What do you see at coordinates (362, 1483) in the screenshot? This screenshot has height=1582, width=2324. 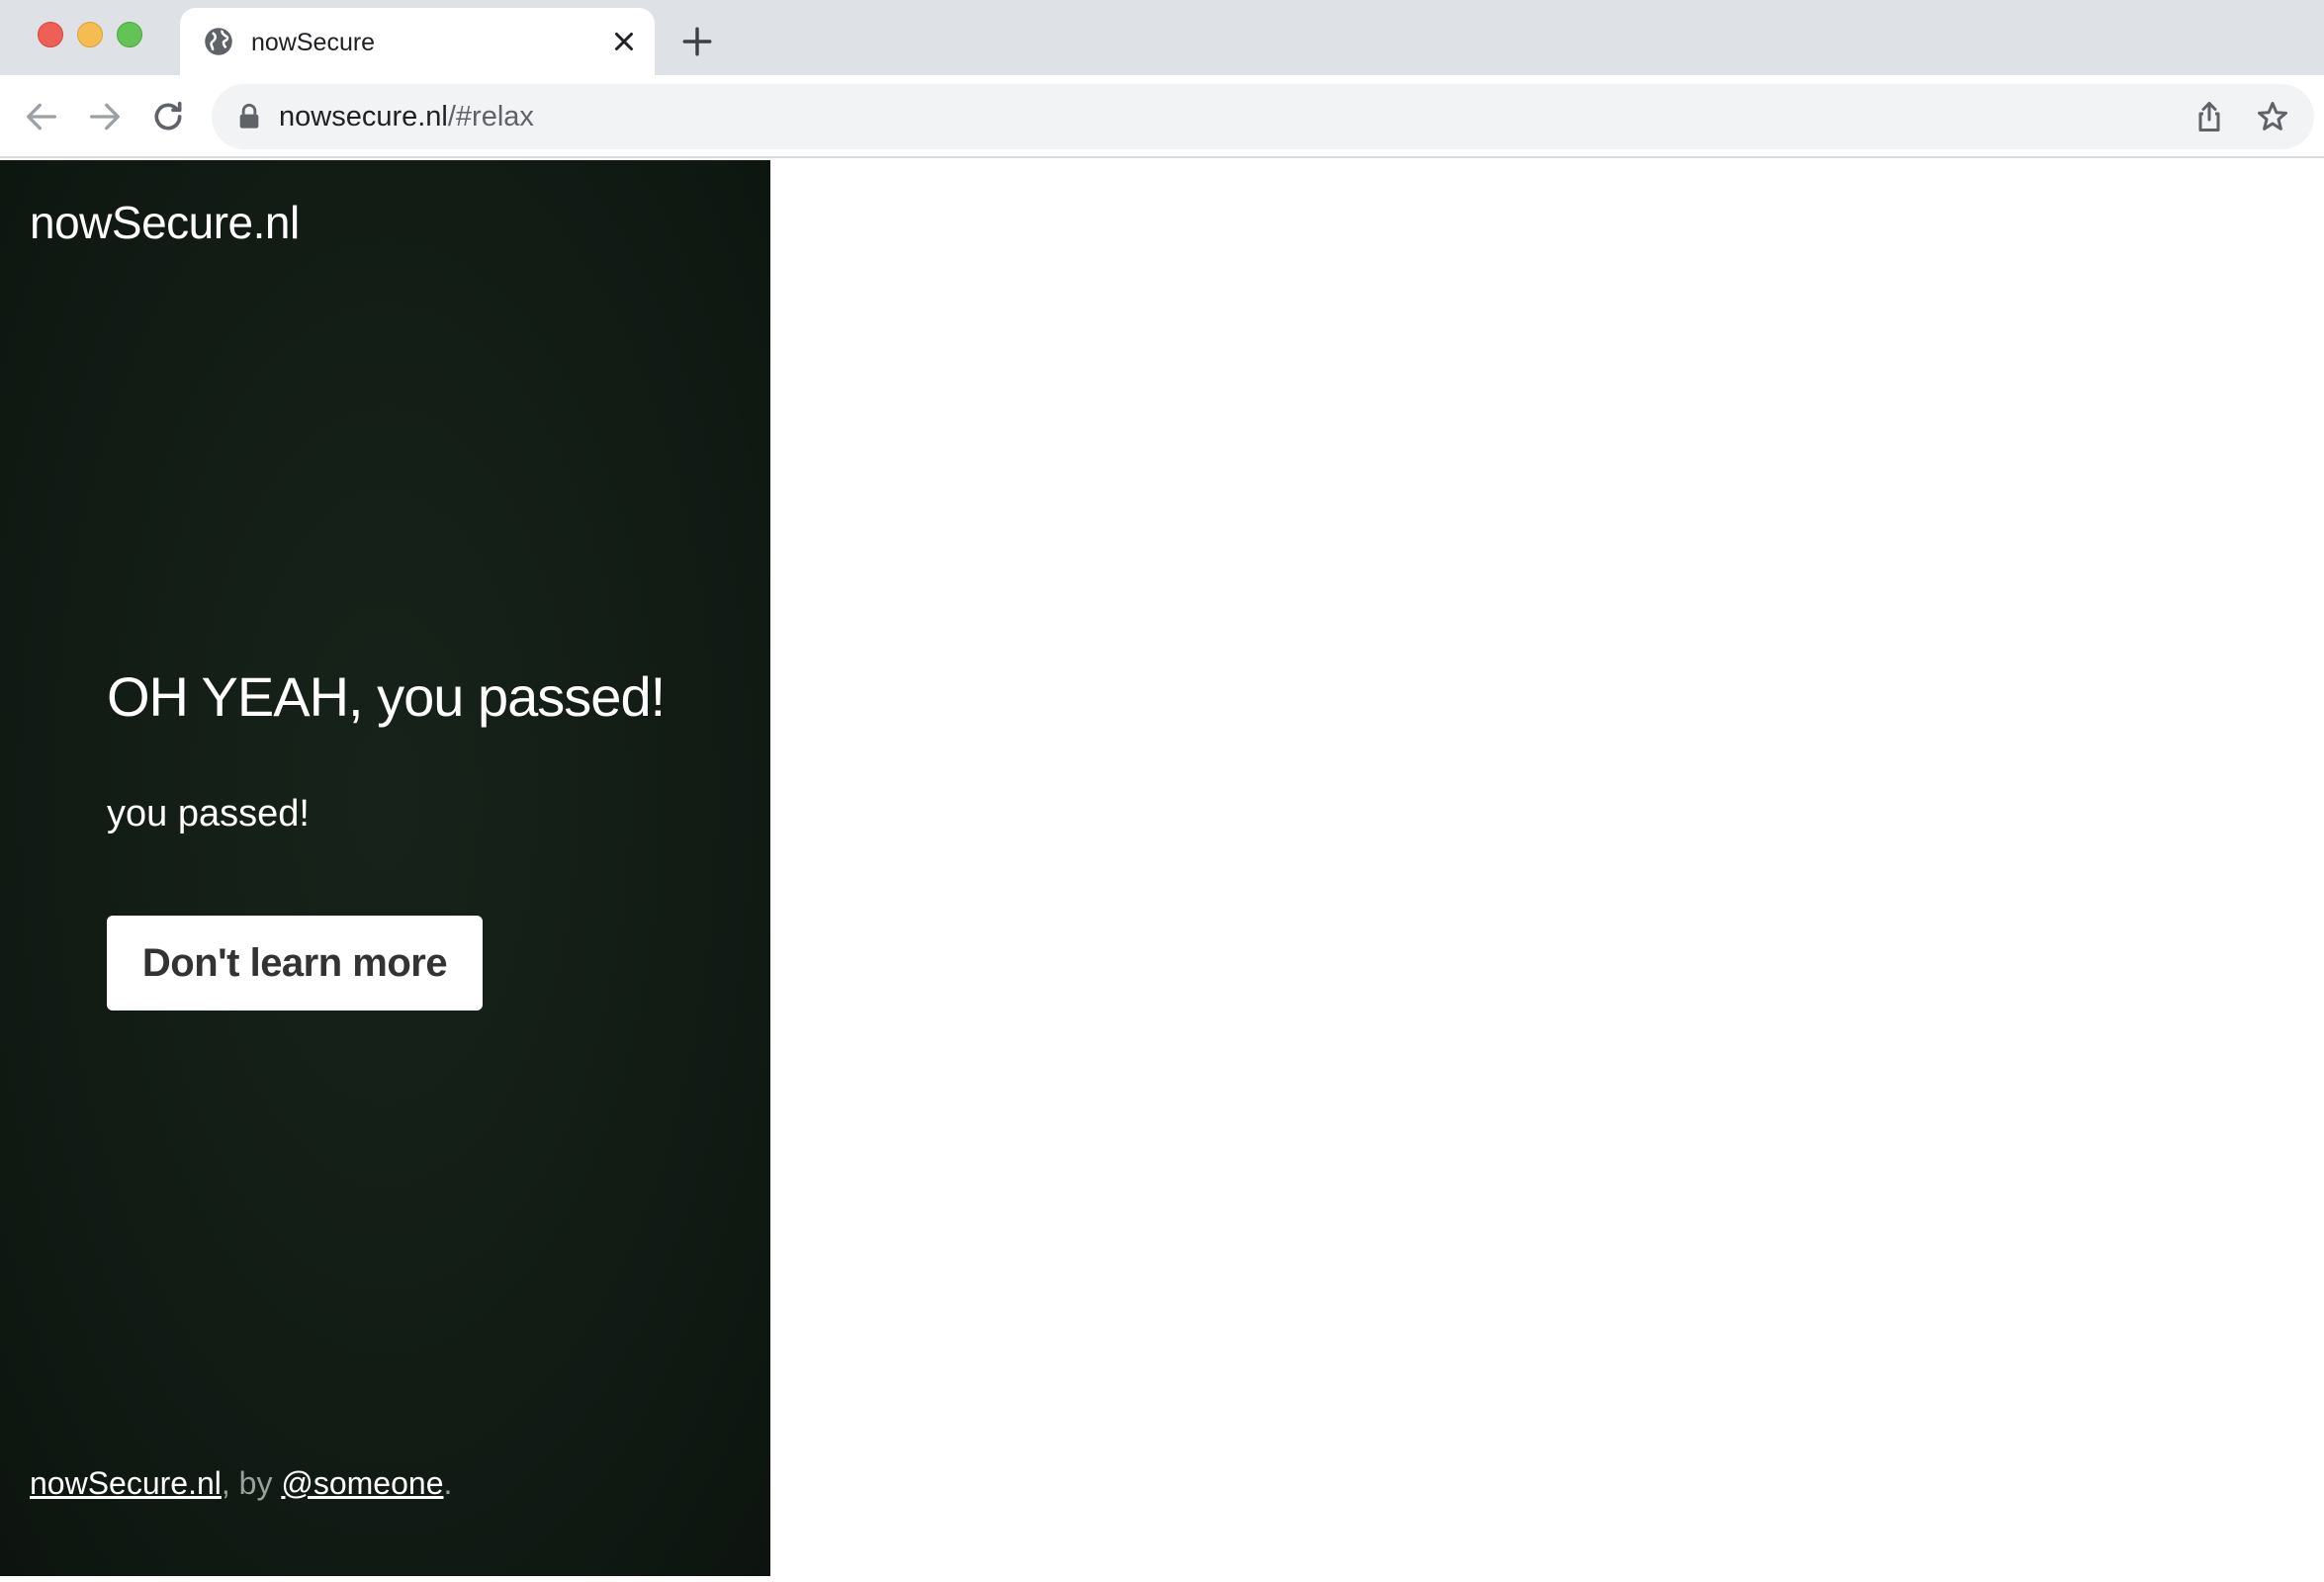 I see `footer-author-link: @someone` at bounding box center [362, 1483].